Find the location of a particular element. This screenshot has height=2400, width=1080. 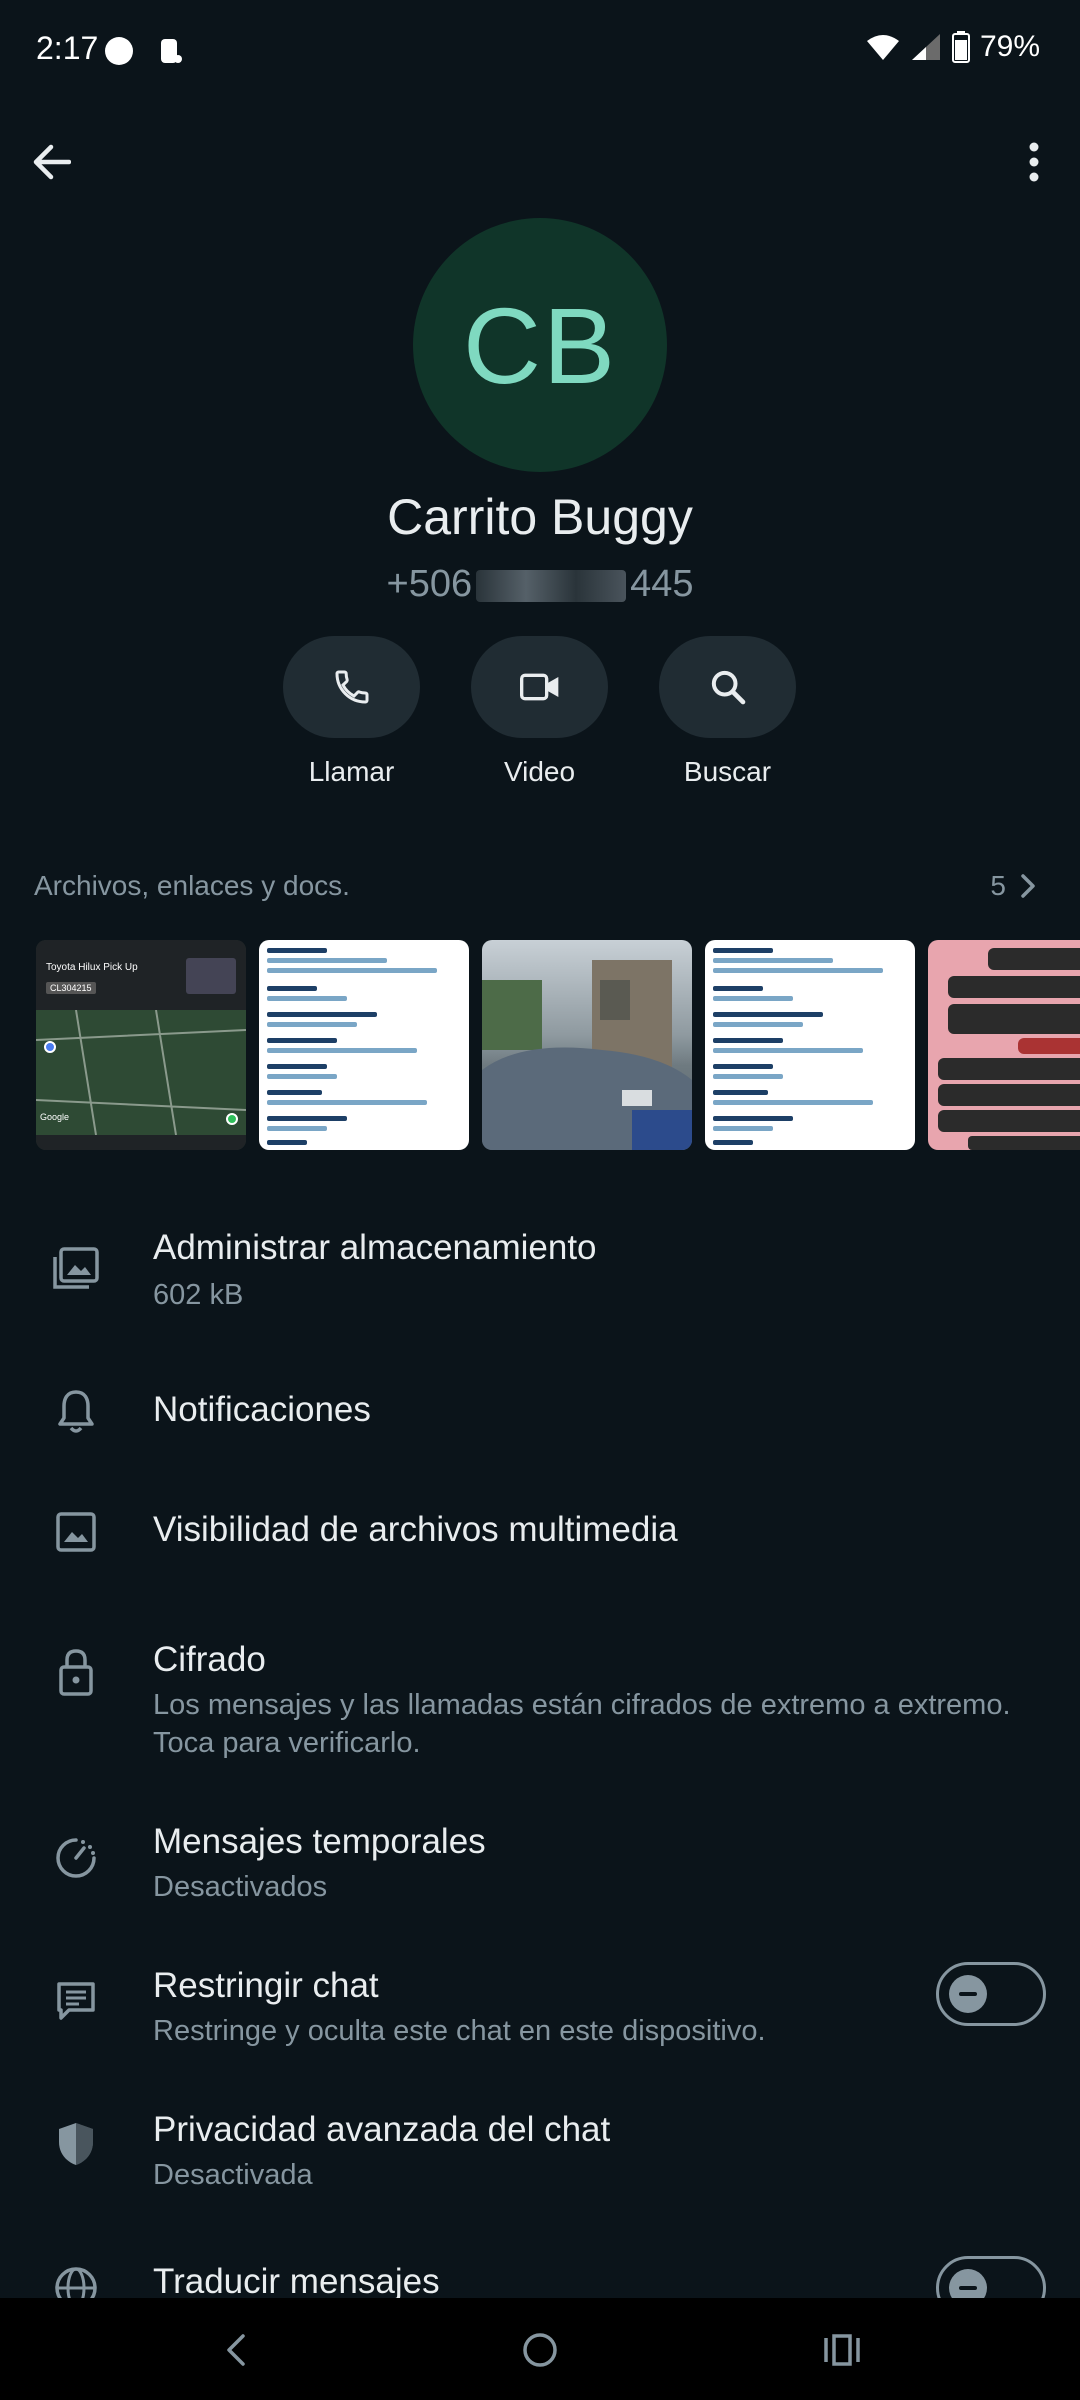

avatar: CB is located at coordinates (540, 345).